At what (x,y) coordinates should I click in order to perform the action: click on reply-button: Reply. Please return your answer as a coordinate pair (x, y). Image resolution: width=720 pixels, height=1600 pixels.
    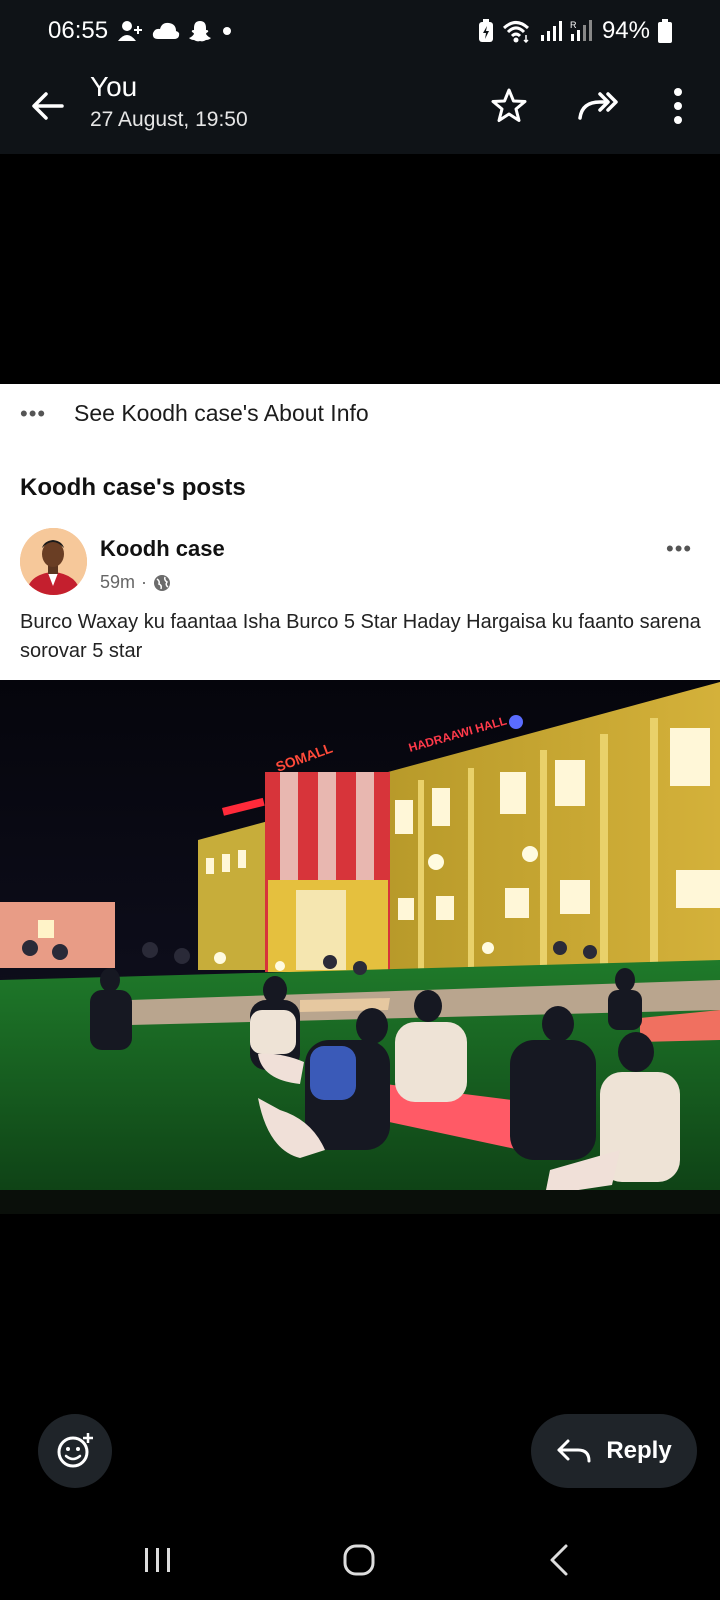
    Looking at the image, I should click on (614, 1451).